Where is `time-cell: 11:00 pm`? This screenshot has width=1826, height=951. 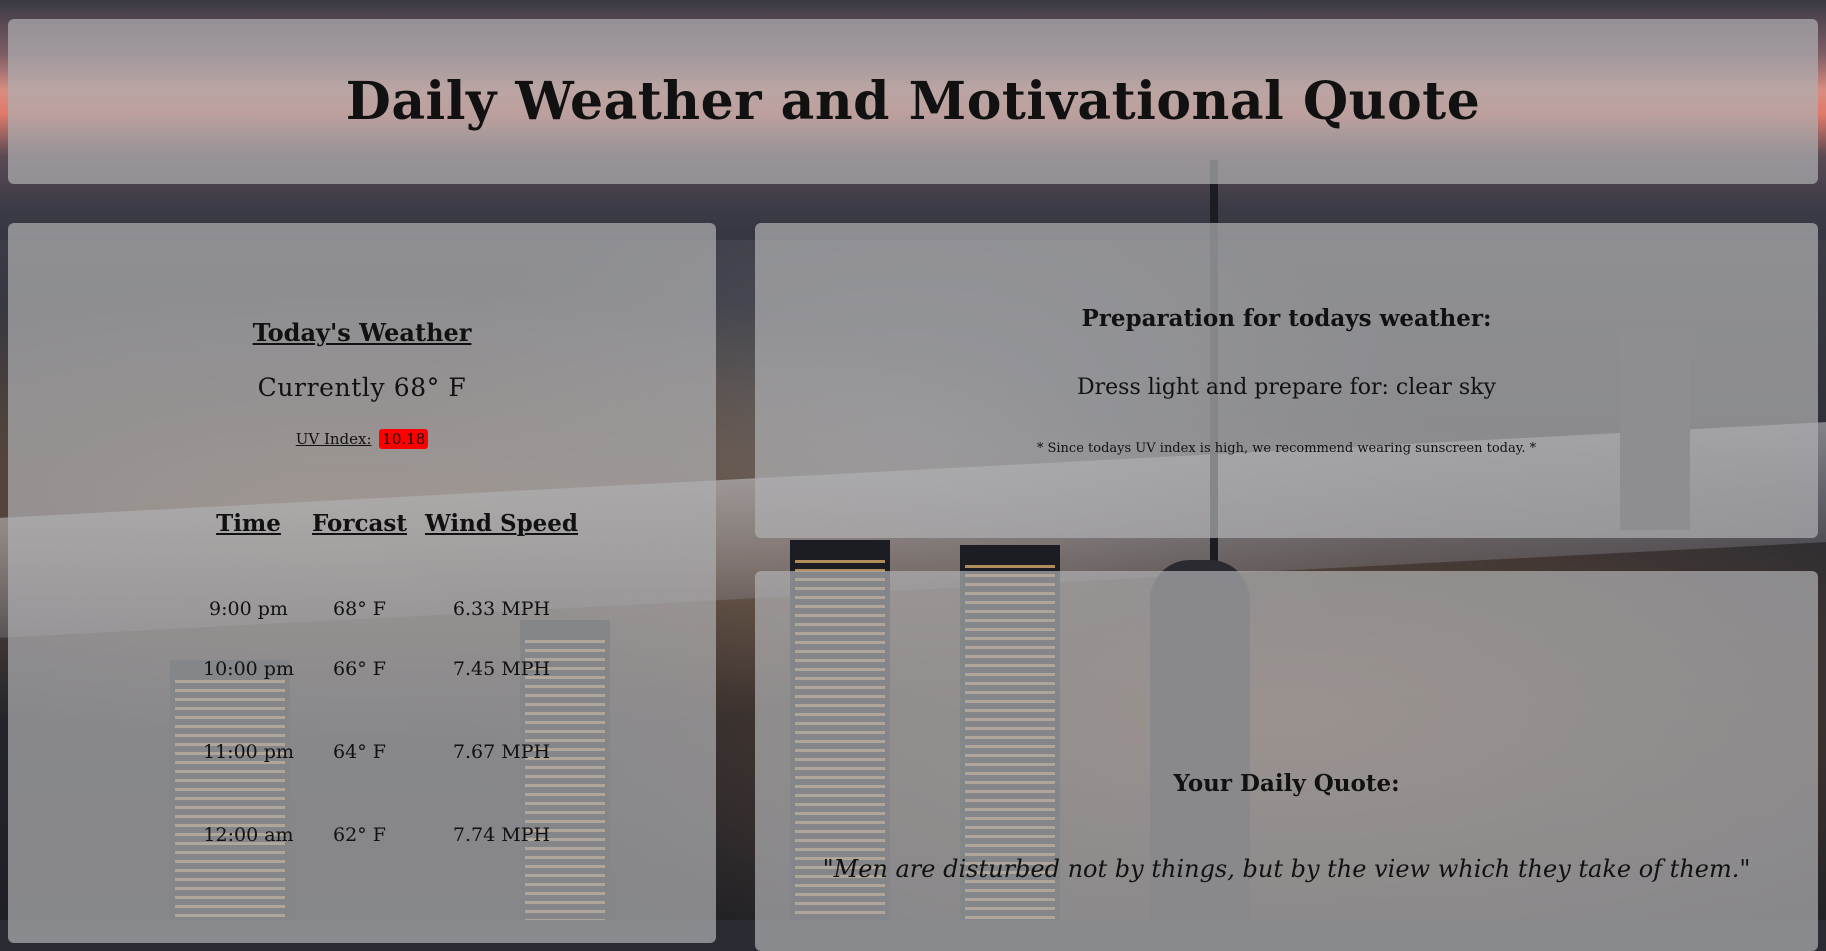
time-cell: 11:00 pm is located at coordinates (248, 751).